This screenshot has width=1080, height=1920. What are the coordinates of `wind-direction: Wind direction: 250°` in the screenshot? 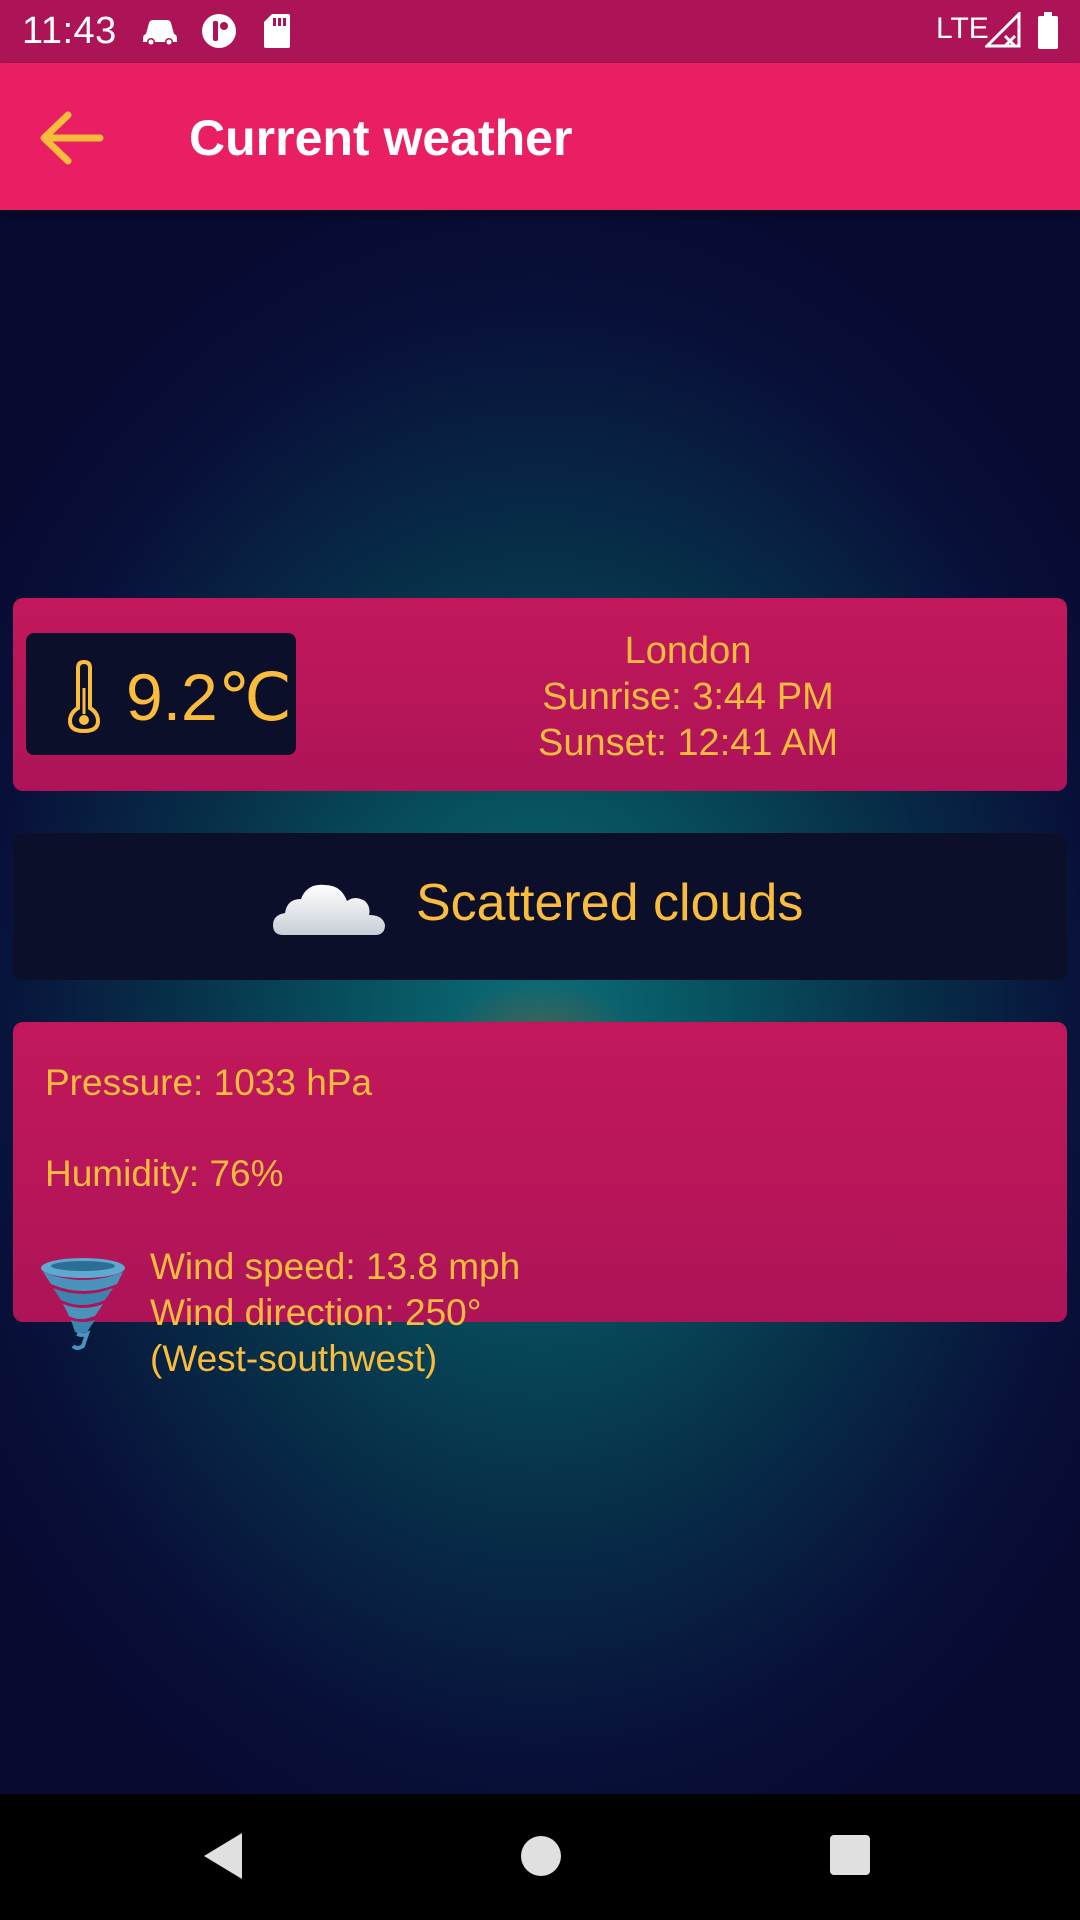 It's located at (316, 1312).